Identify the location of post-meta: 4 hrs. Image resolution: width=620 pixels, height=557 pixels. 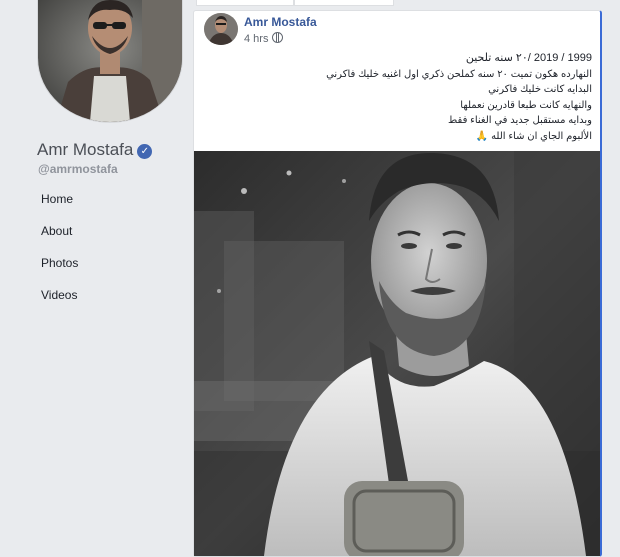
(264, 38).